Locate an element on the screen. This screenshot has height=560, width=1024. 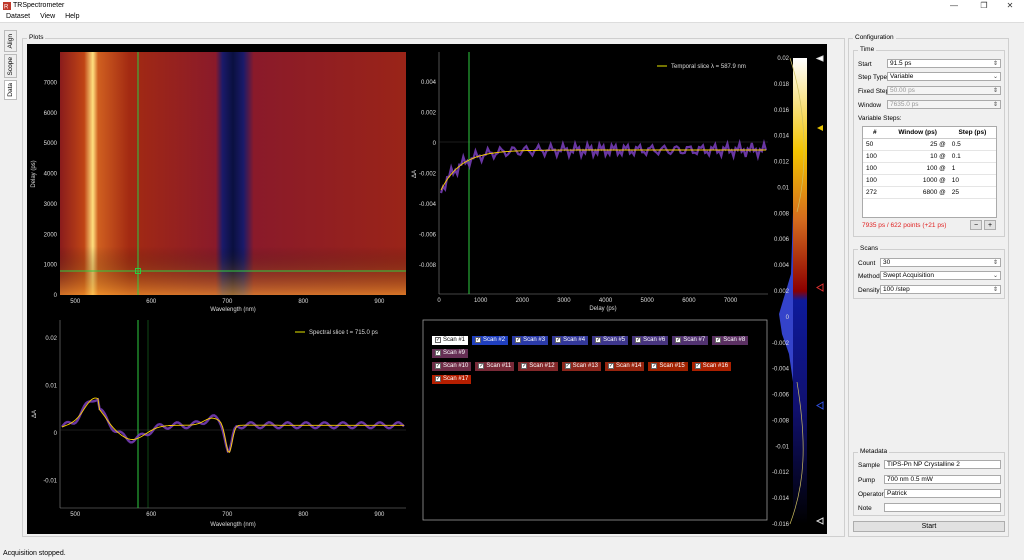
table-row: 100 100 @1 is located at coordinates (929, 168).